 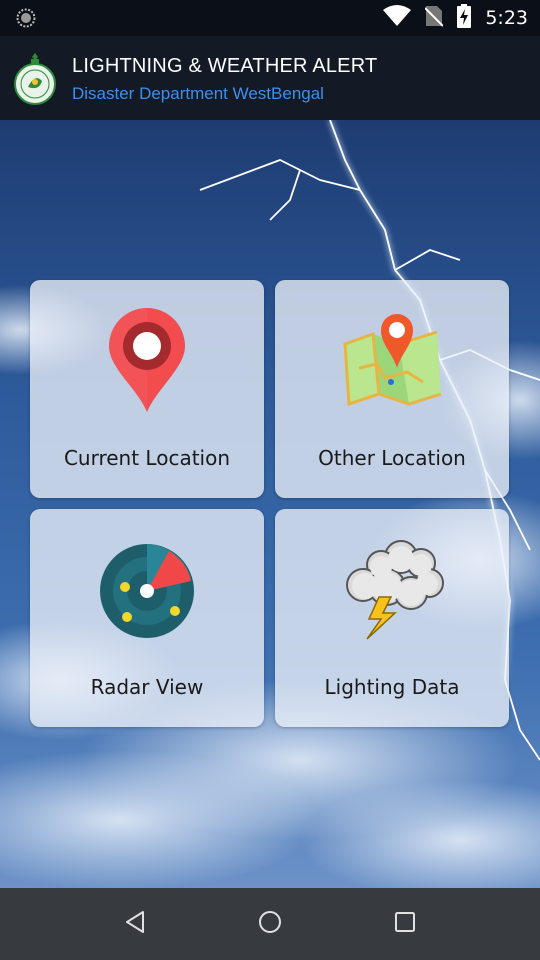 I want to click on storm-cloud-icon, so click(x=392, y=590).